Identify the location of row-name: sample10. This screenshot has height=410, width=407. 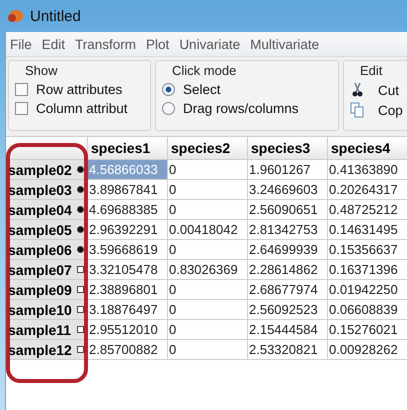
(40, 310).